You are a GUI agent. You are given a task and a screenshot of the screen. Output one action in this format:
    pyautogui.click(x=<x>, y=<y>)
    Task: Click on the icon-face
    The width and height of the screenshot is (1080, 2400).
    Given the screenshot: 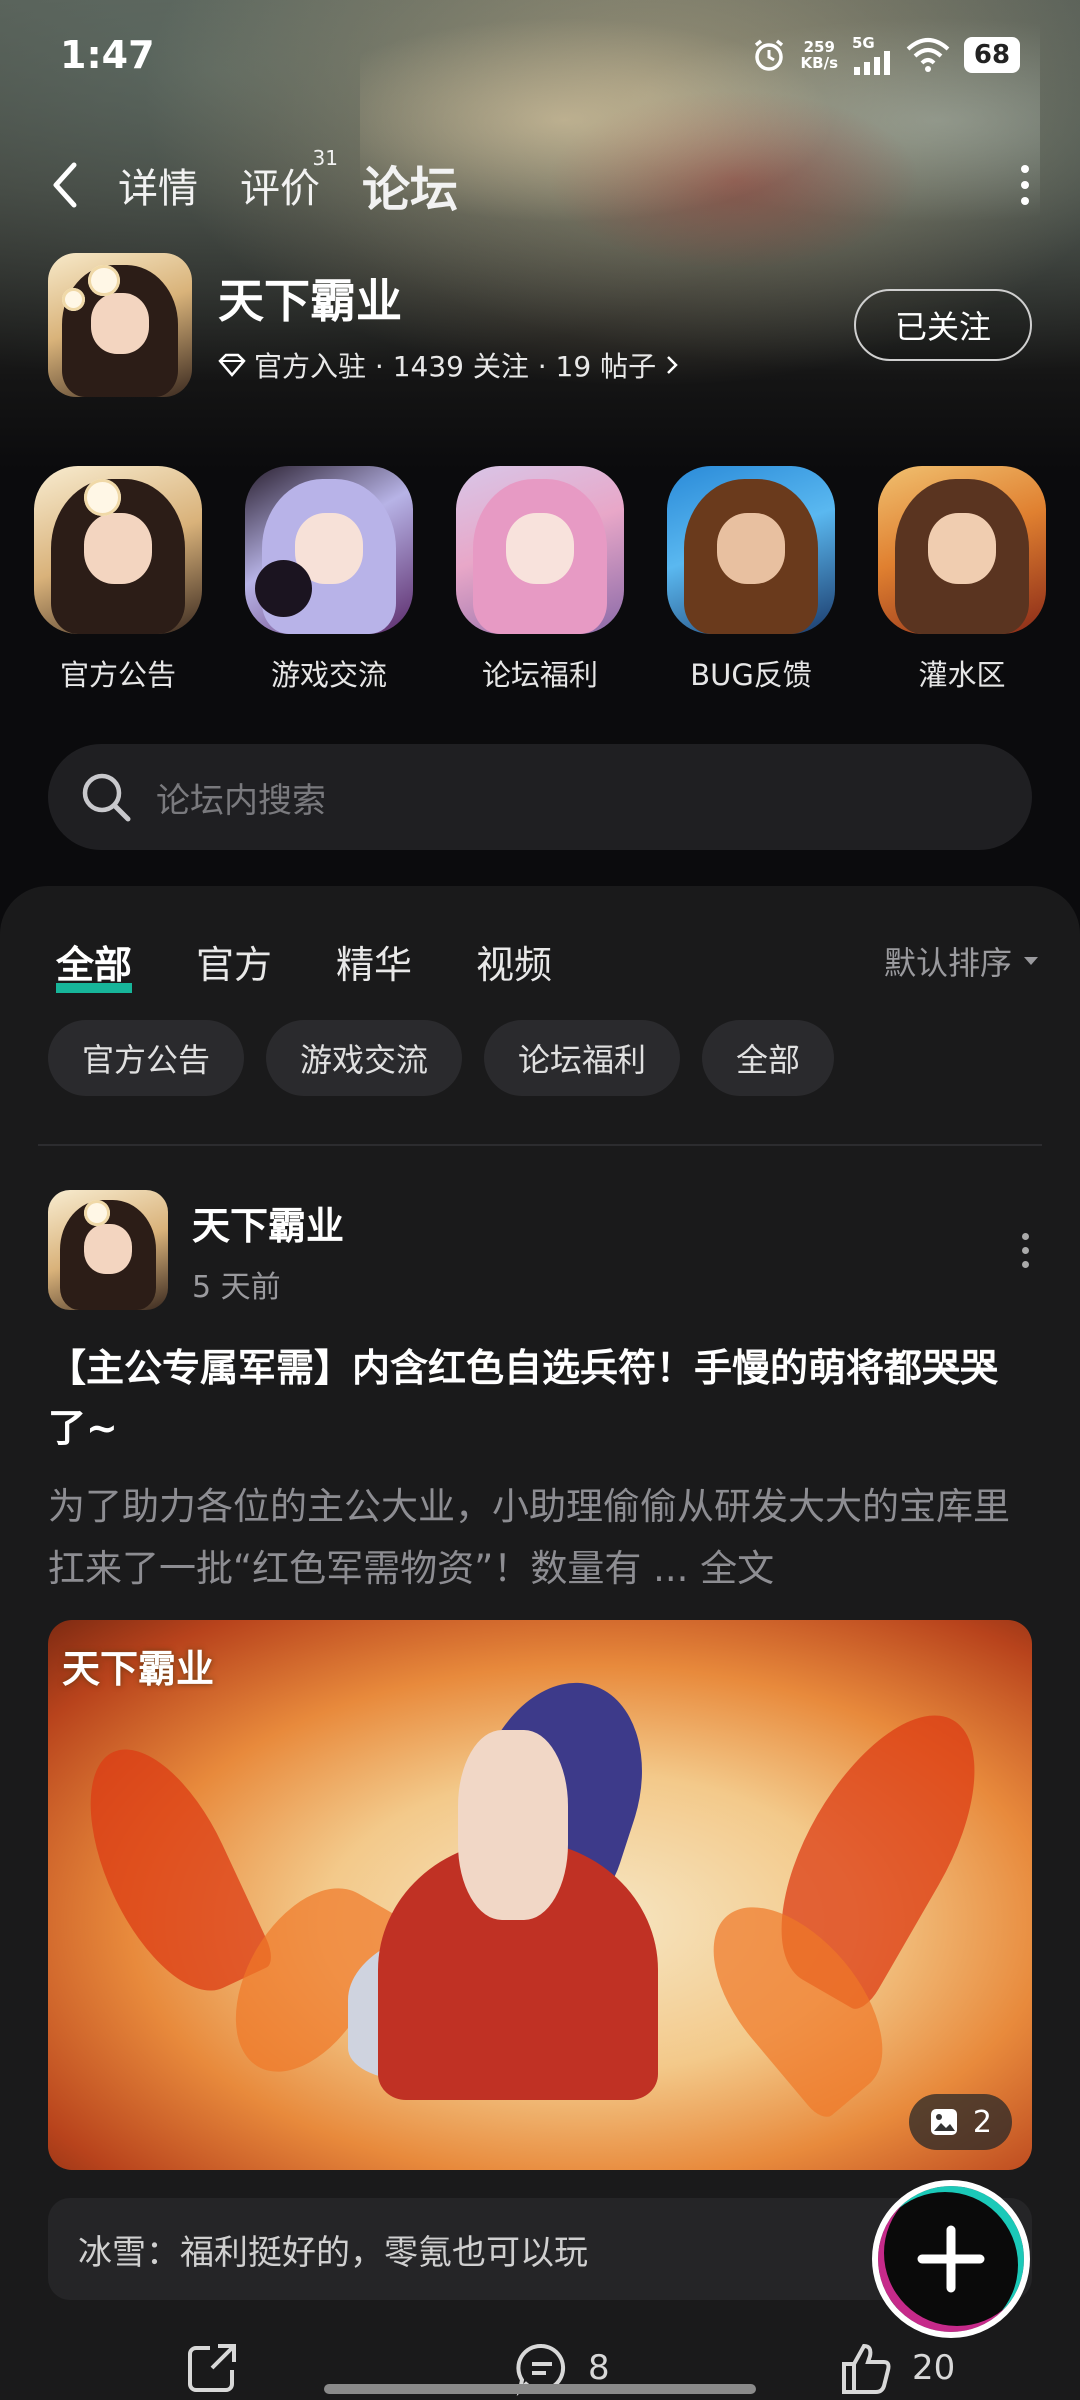 What is the action you would take?
    pyautogui.click(x=120, y=323)
    